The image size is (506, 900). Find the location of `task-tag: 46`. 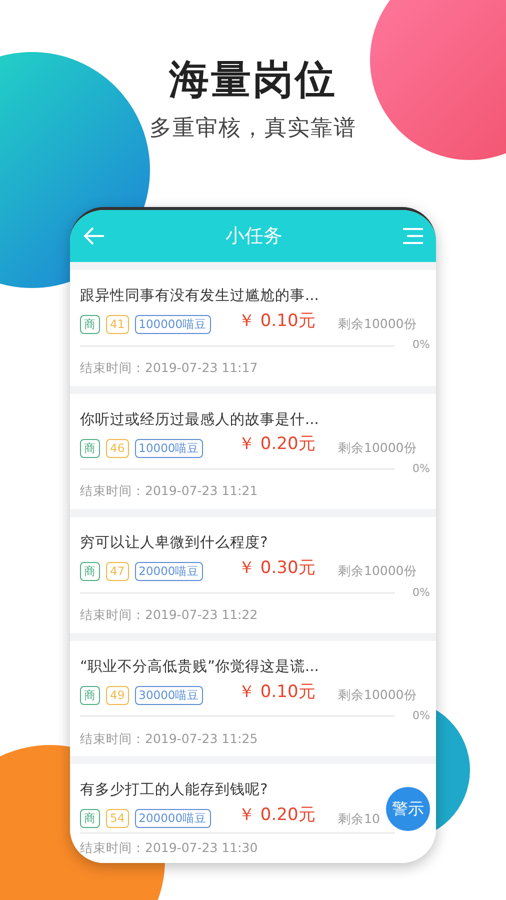

task-tag: 46 is located at coordinates (117, 448).